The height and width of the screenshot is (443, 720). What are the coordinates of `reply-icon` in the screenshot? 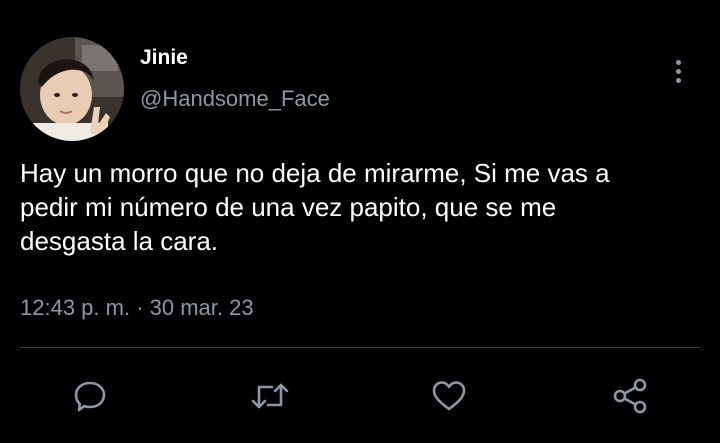 It's located at (90, 396).